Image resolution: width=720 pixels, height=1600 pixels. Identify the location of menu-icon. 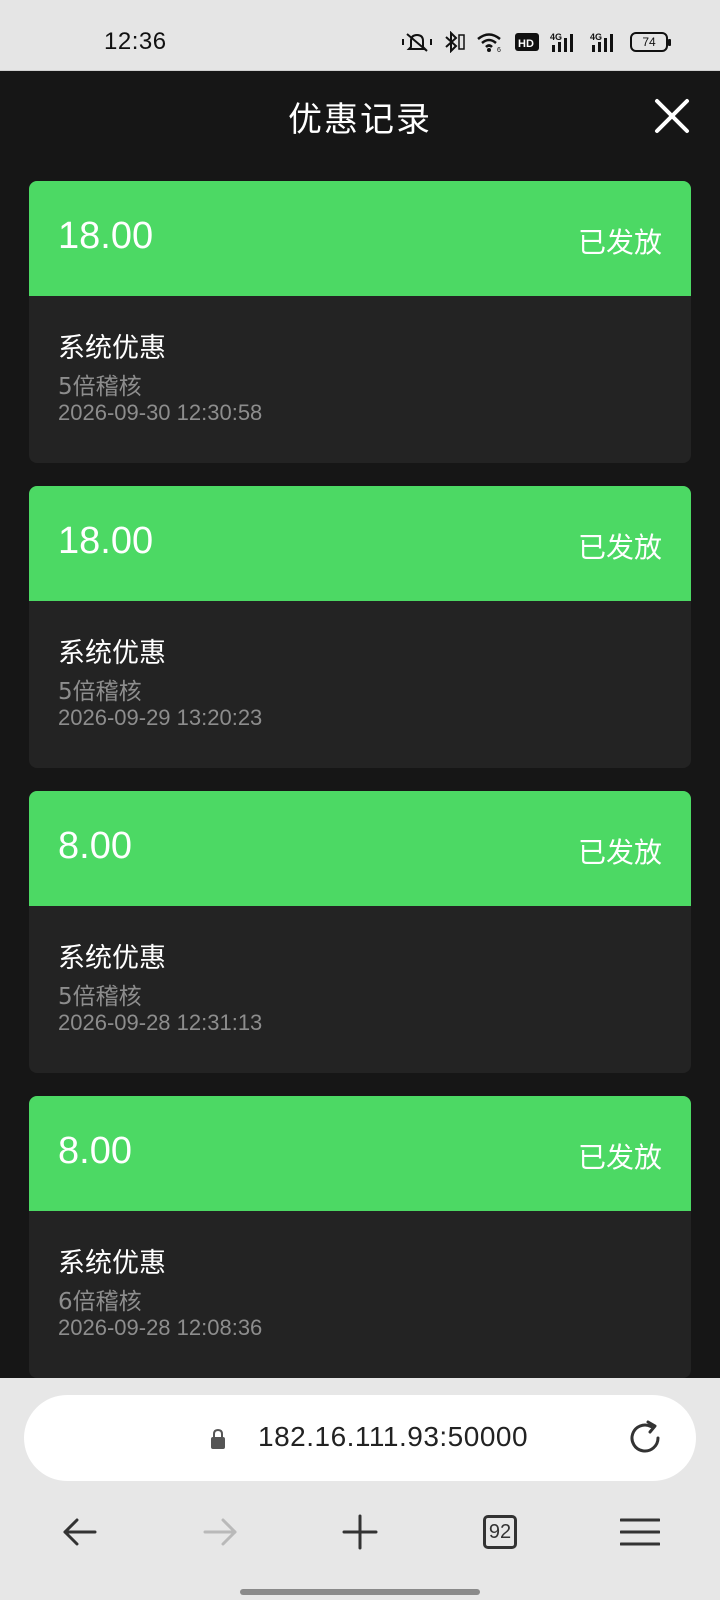
(640, 1532).